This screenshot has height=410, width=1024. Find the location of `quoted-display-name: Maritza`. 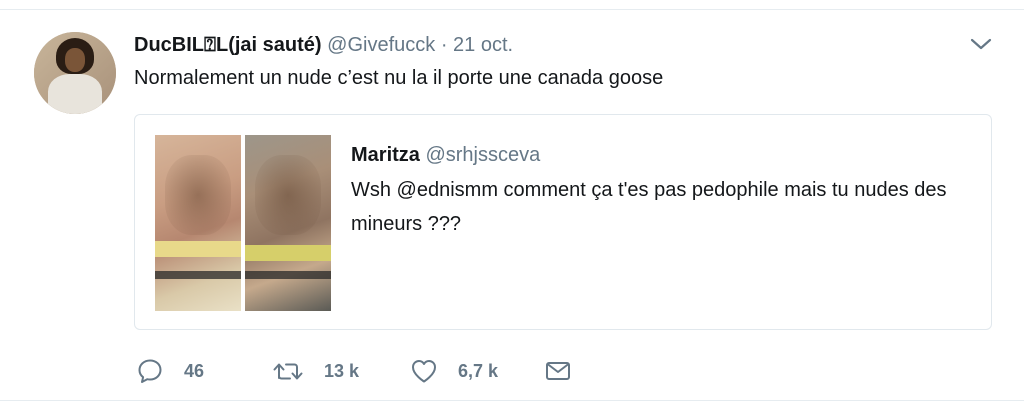

quoted-display-name: Maritza is located at coordinates (385, 155).